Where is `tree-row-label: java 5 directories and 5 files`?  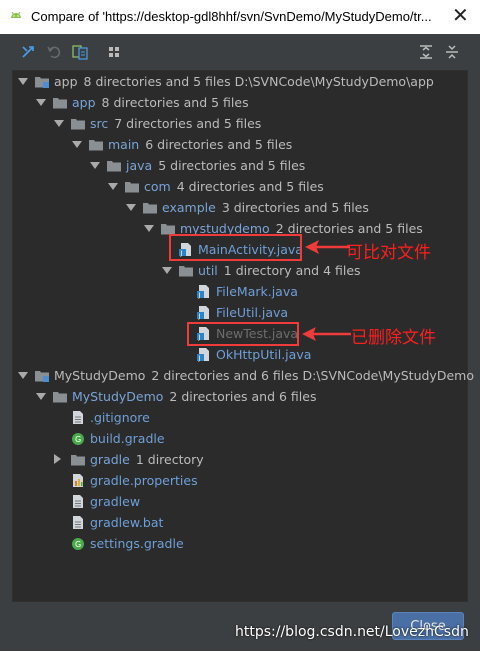 tree-row-label: java 5 directories and 5 files is located at coordinates (215, 165).